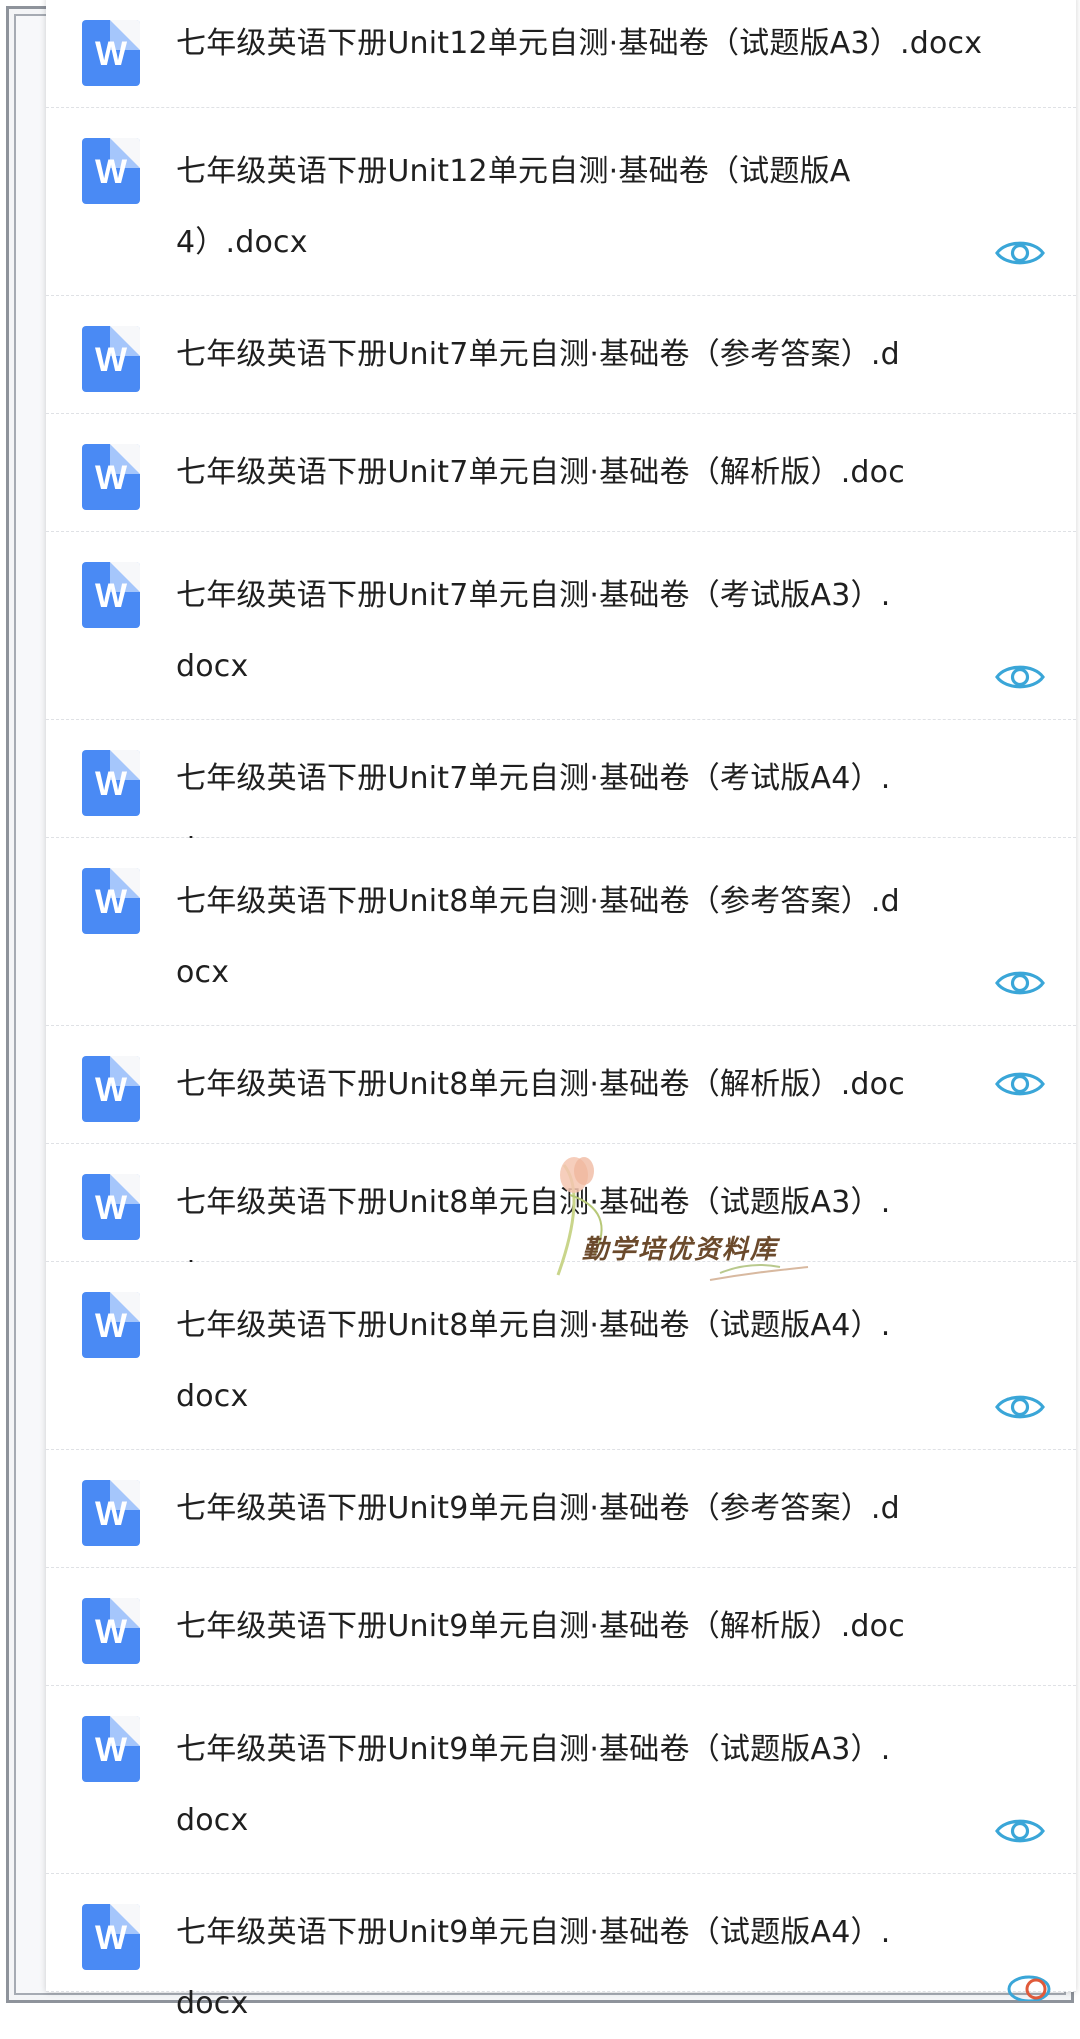  I want to click on file-row: W 七年级英语下册Unit12单元自测·基础卷（试题版A4）.docx, so click(561, 202).